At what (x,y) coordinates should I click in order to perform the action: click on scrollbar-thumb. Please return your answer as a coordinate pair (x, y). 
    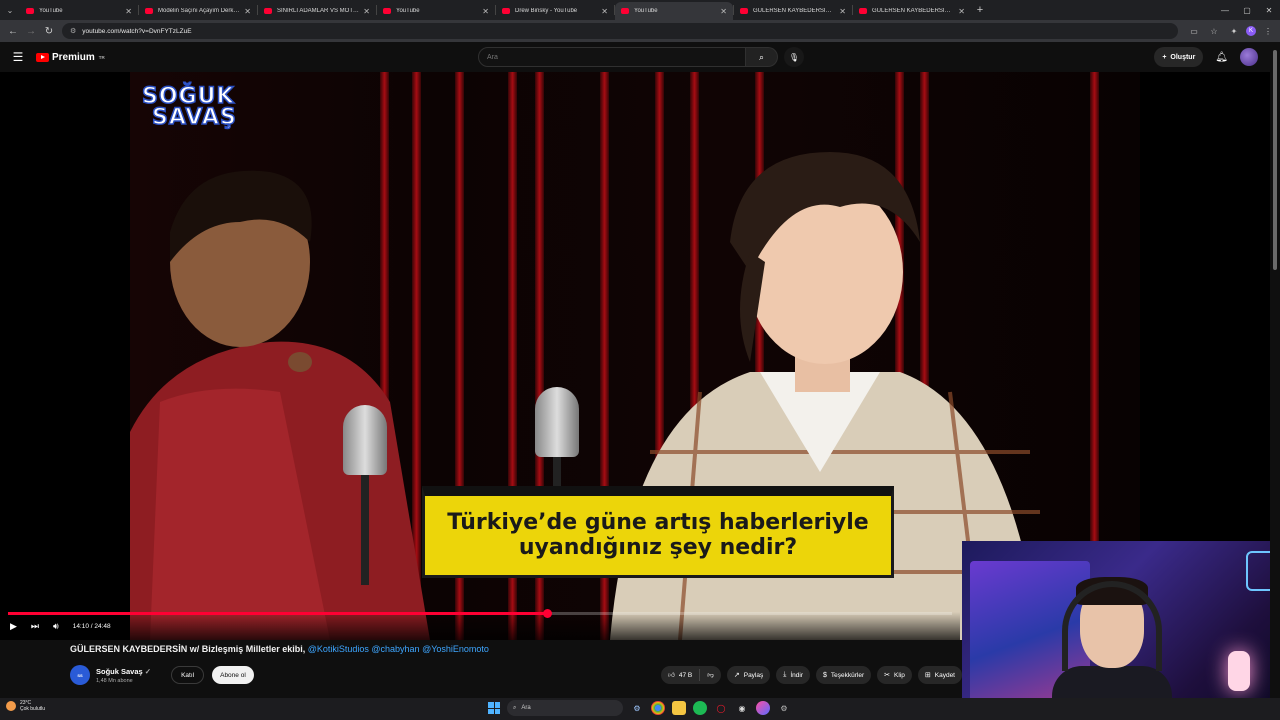
    Looking at the image, I should click on (1275, 160).